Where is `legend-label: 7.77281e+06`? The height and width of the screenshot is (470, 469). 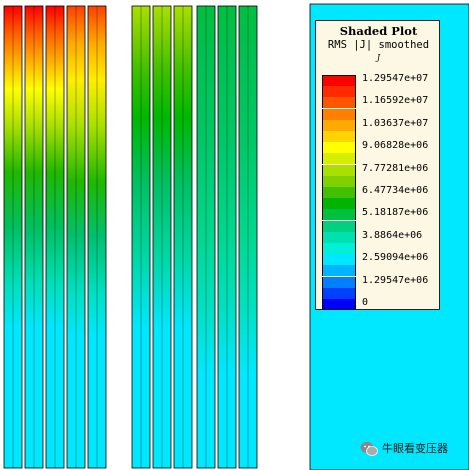 legend-label: 7.77281e+06 is located at coordinates (395, 168).